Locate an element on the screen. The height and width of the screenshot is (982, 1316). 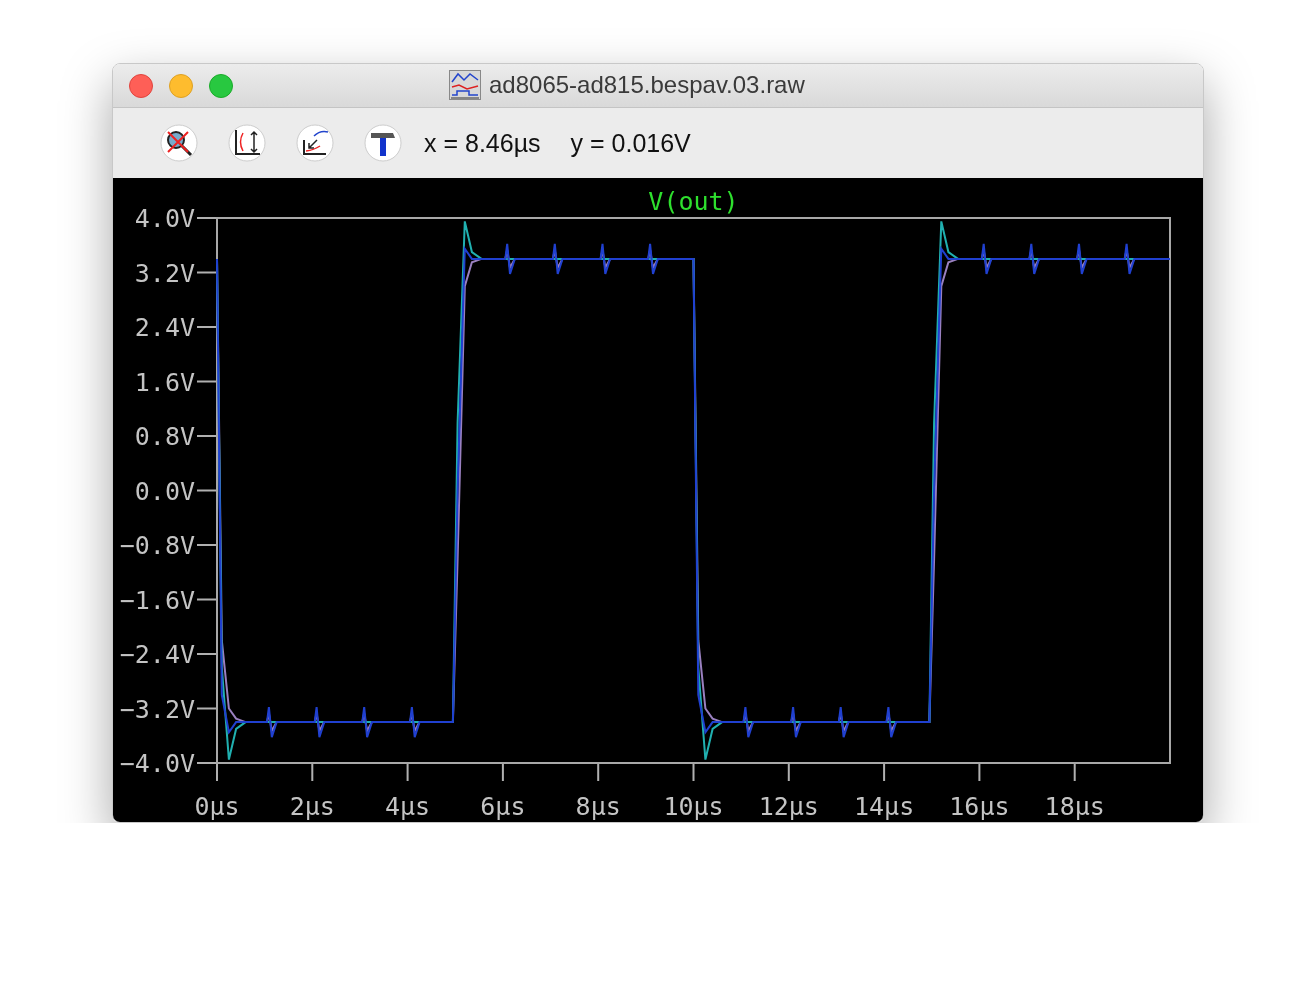
y-tick-label: 0.0V is located at coordinates (164, 491).